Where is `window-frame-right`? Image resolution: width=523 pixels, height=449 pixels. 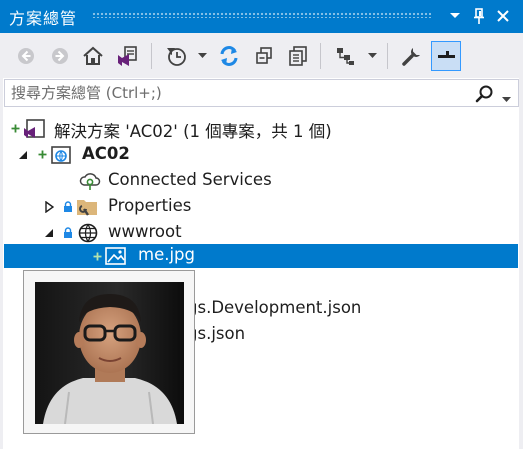
window-frame-right is located at coordinates (521, 241).